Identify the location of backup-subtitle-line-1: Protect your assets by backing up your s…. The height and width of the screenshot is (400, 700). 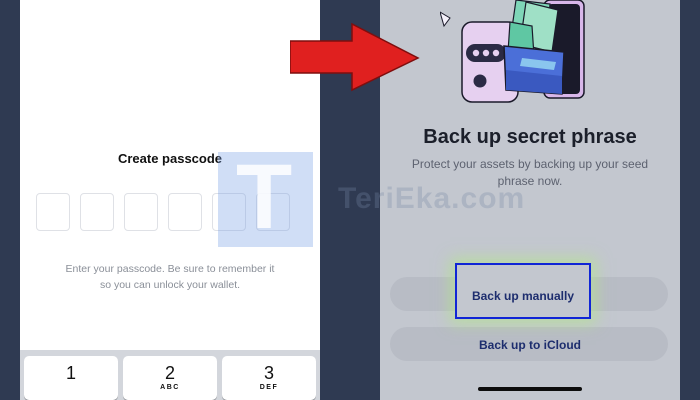
(530, 164).